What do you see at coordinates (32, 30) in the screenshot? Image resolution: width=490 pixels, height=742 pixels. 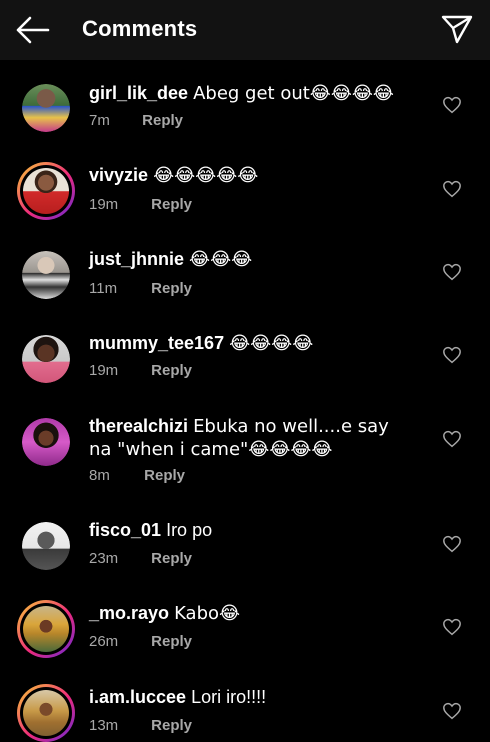 I see `back-arrow-icon` at bounding box center [32, 30].